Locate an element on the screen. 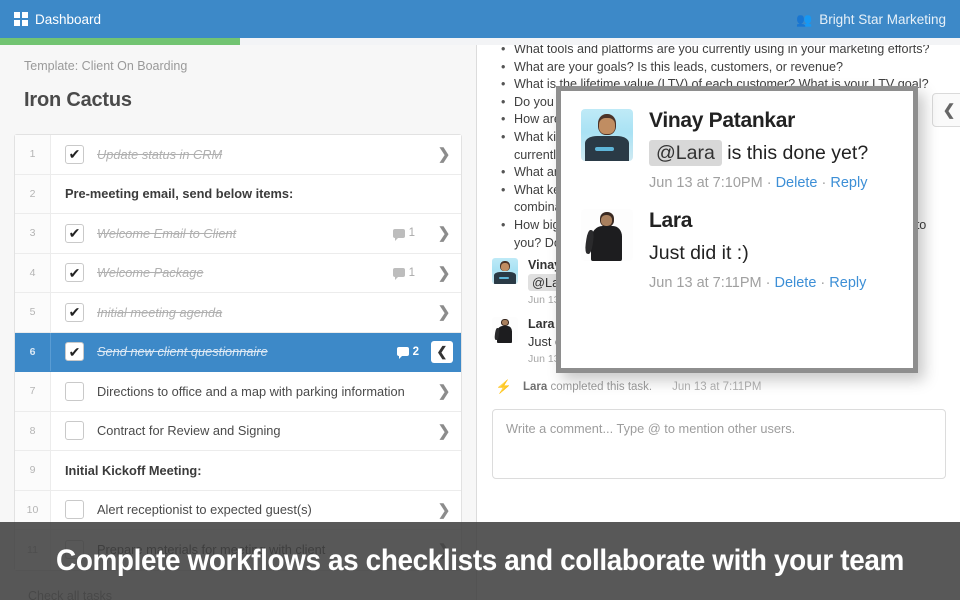  popup-comment-time: Jun 13 at 7:11PM is located at coordinates (705, 283).